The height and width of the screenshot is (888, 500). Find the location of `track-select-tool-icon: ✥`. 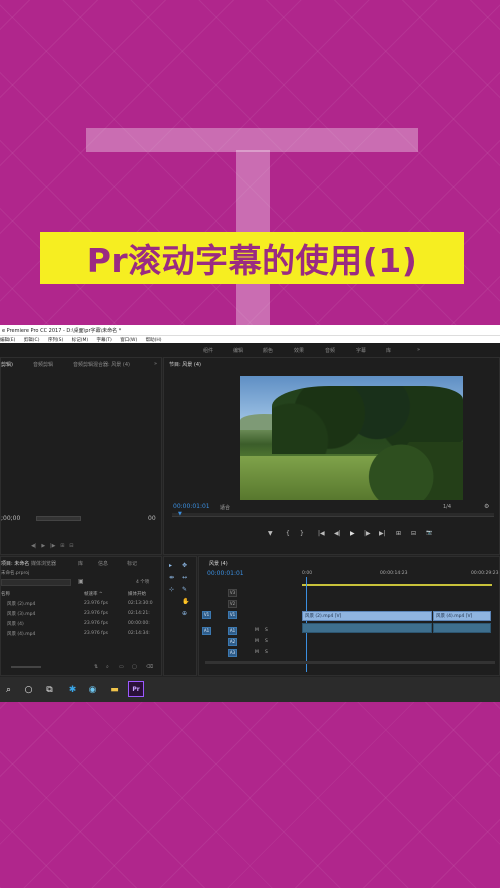

track-select-tool-icon: ✥ is located at coordinates (184, 565).